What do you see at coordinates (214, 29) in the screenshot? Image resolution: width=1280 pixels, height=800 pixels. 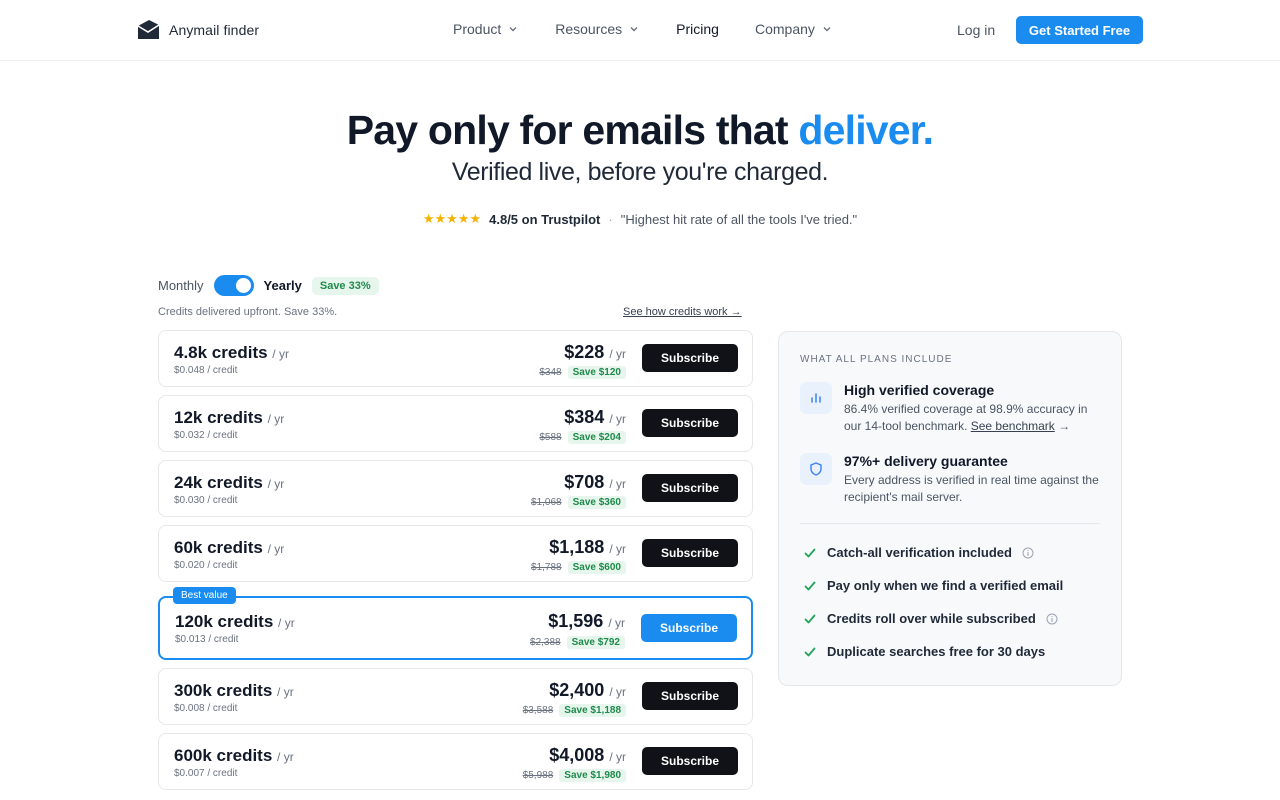 I see `brand-name: Anymail finder` at bounding box center [214, 29].